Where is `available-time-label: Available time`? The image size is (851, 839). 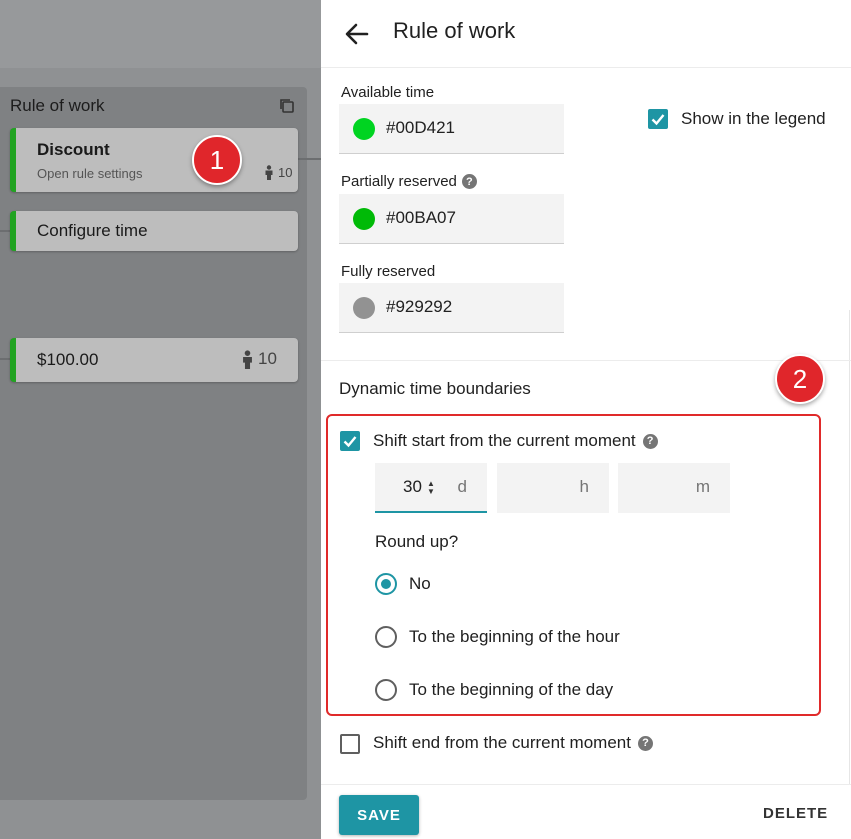
available-time-label: Available time is located at coordinates (387, 92).